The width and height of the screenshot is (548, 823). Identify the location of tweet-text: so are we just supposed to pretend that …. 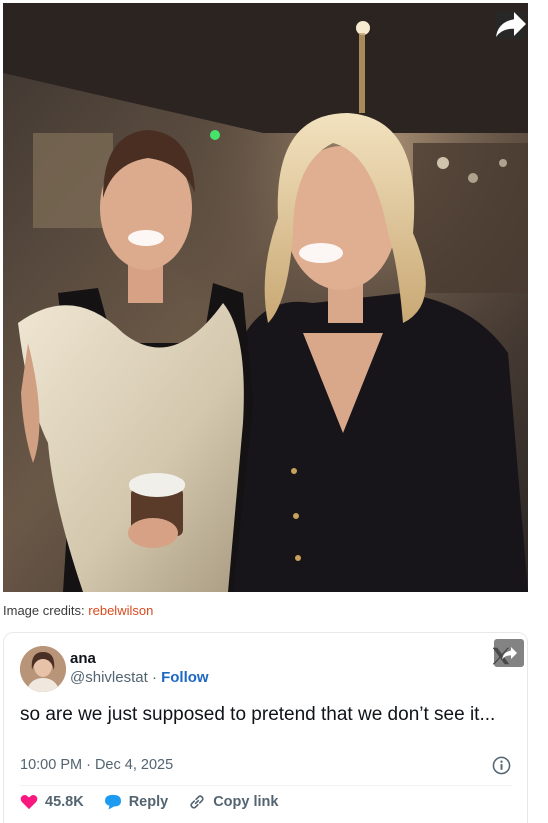
(258, 714).